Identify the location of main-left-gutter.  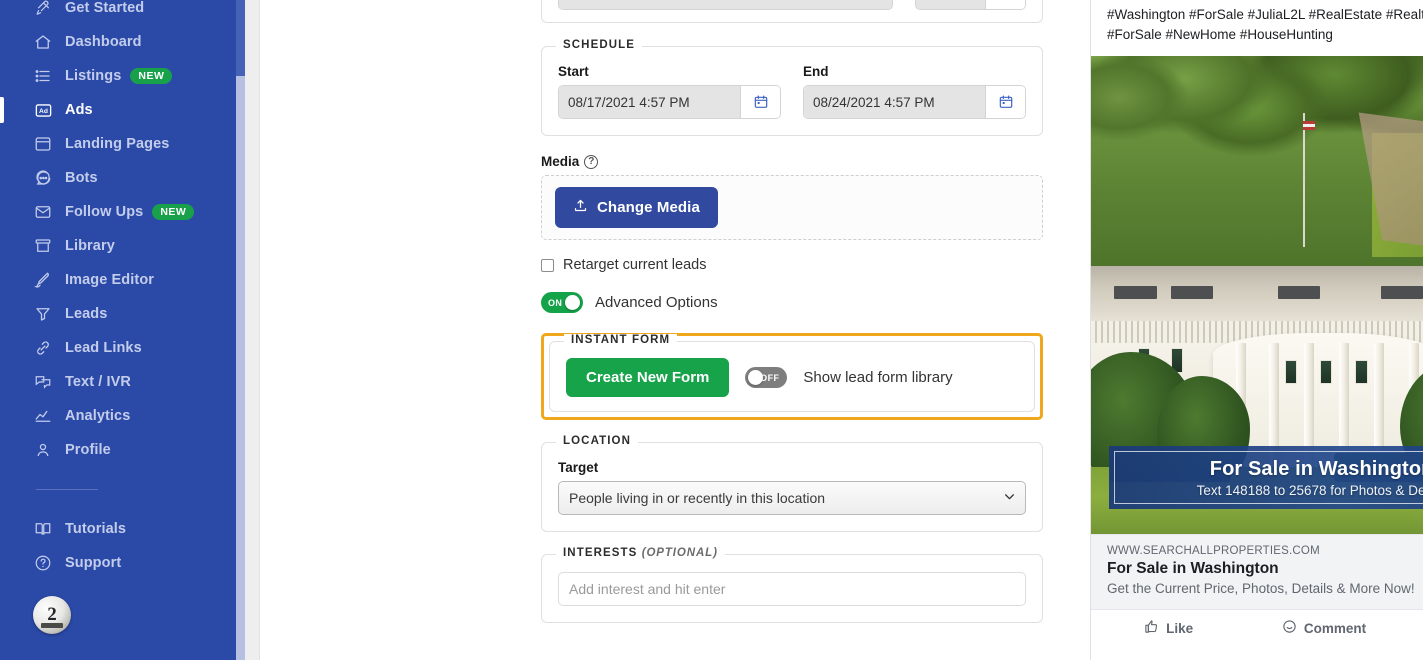
(252, 330).